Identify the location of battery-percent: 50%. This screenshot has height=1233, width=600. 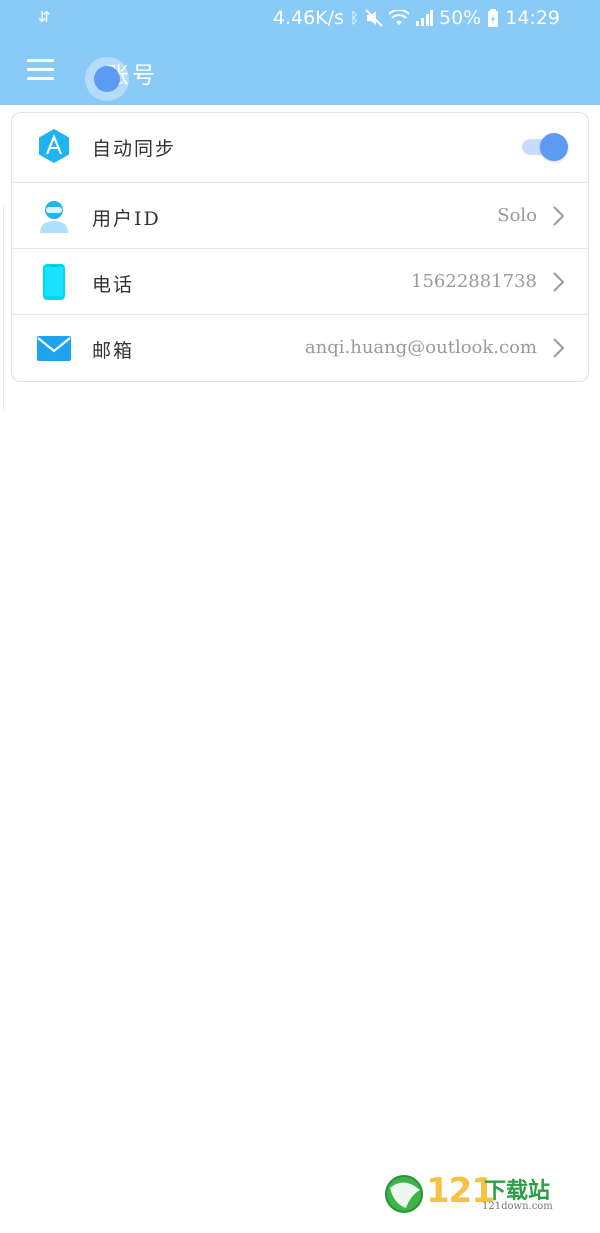
(460, 18).